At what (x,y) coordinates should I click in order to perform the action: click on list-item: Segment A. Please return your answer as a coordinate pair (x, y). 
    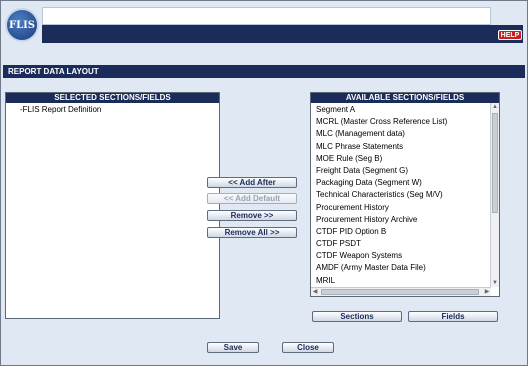
    Looking at the image, I should click on (401, 110).